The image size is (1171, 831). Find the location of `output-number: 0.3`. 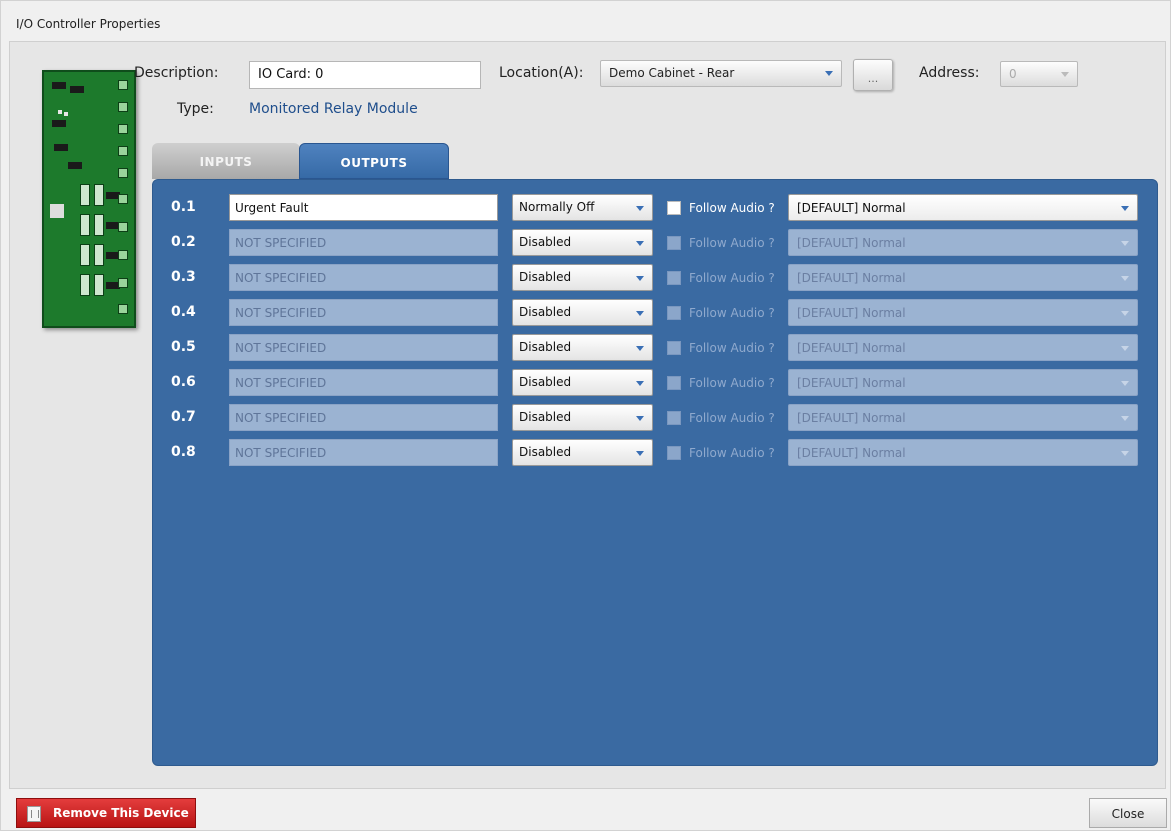

output-number: 0.3 is located at coordinates (183, 277).